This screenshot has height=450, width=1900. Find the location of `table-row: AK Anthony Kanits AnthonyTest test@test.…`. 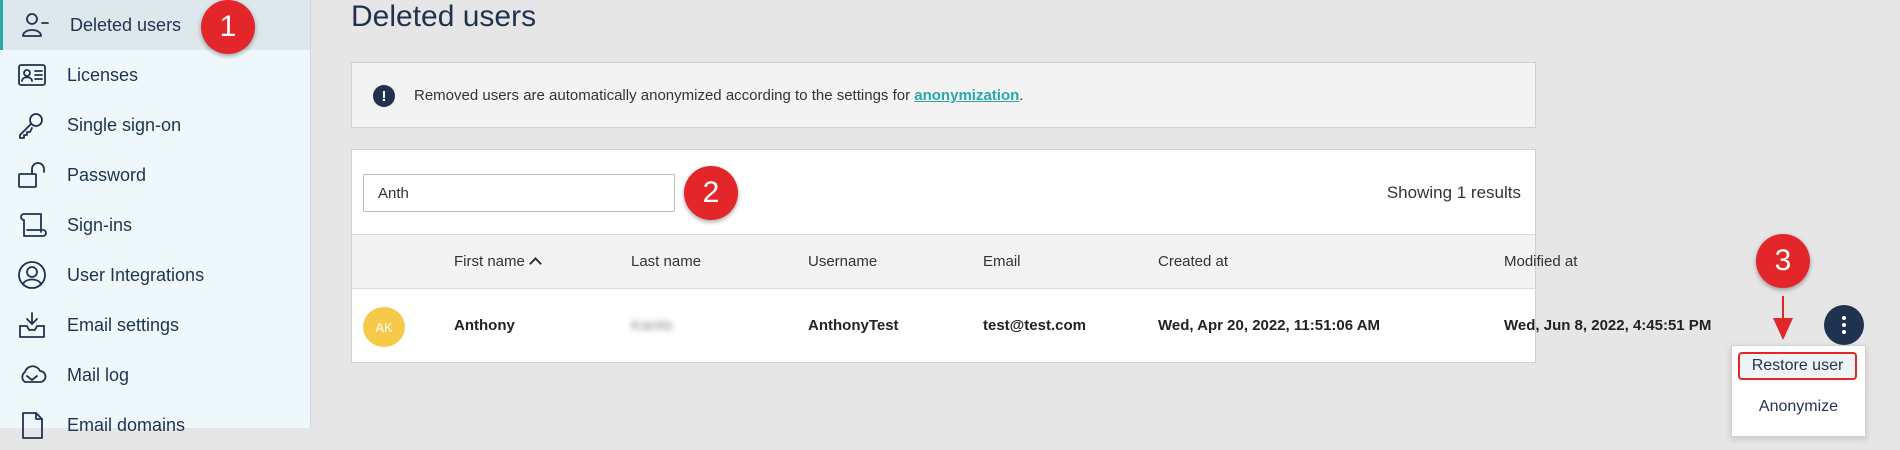

table-row: AK Anthony Kanits AnthonyTest test@test.… is located at coordinates (1031, 325).